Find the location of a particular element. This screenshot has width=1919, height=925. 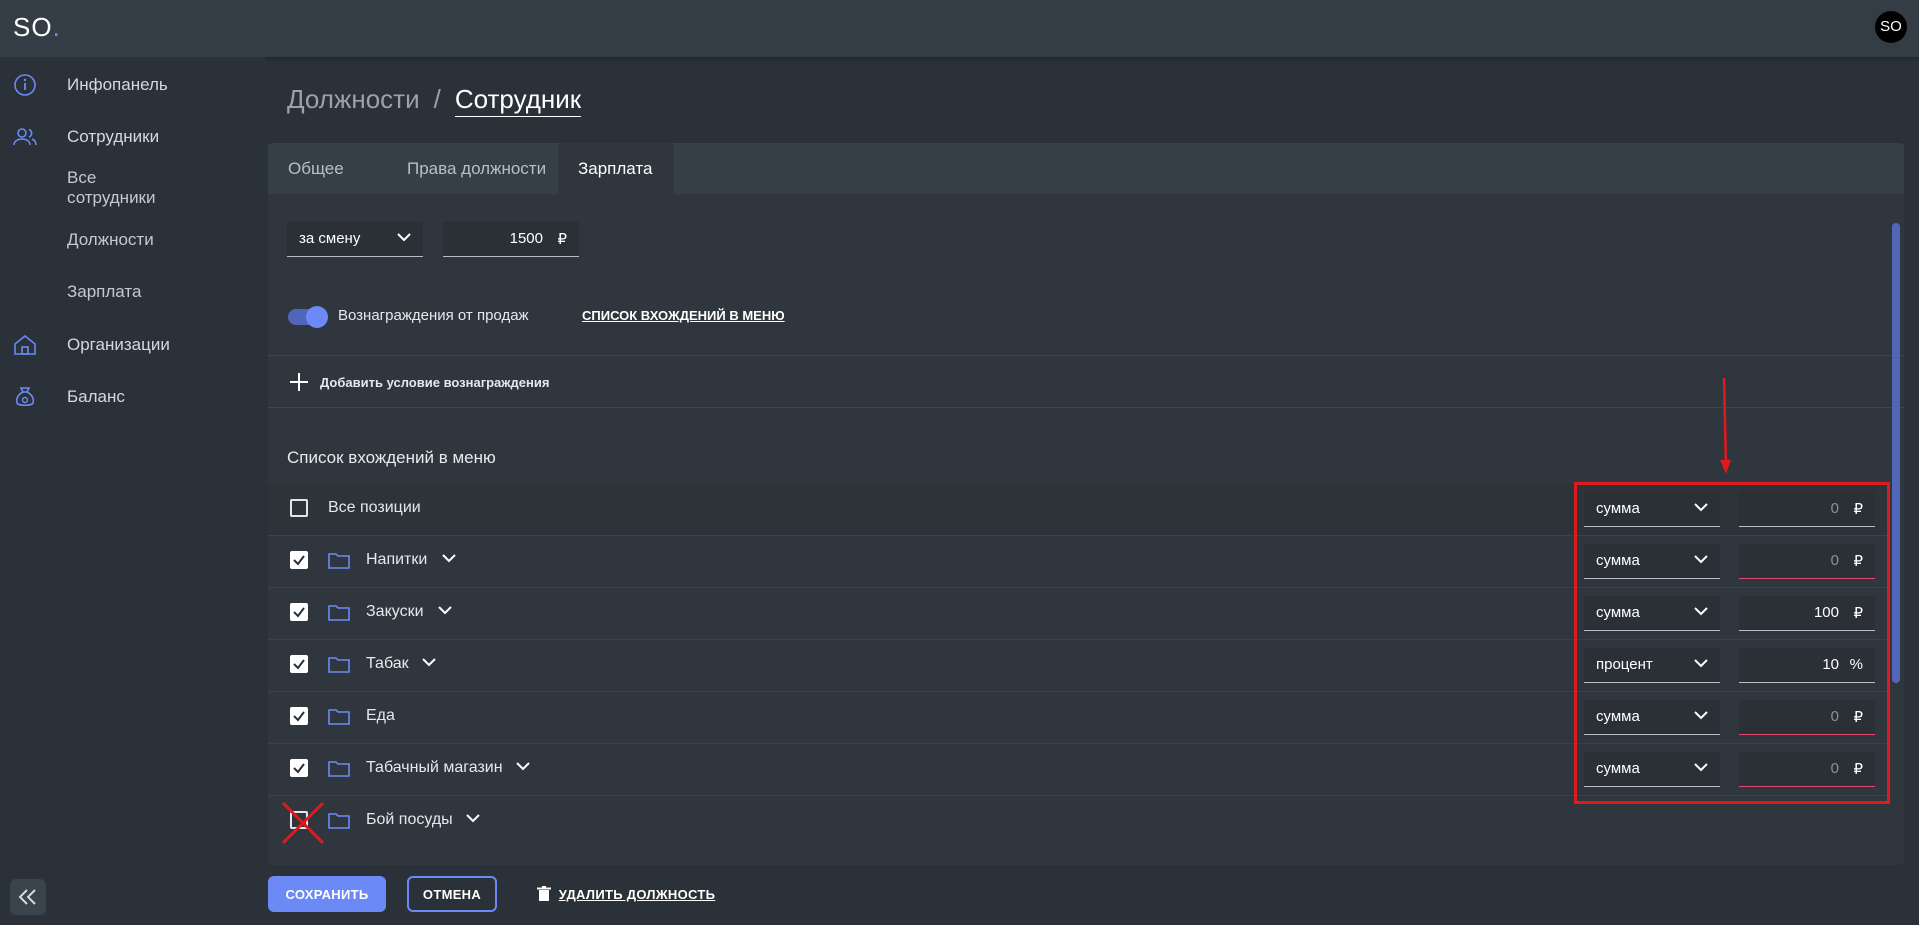

trash-icon is located at coordinates (543, 893).